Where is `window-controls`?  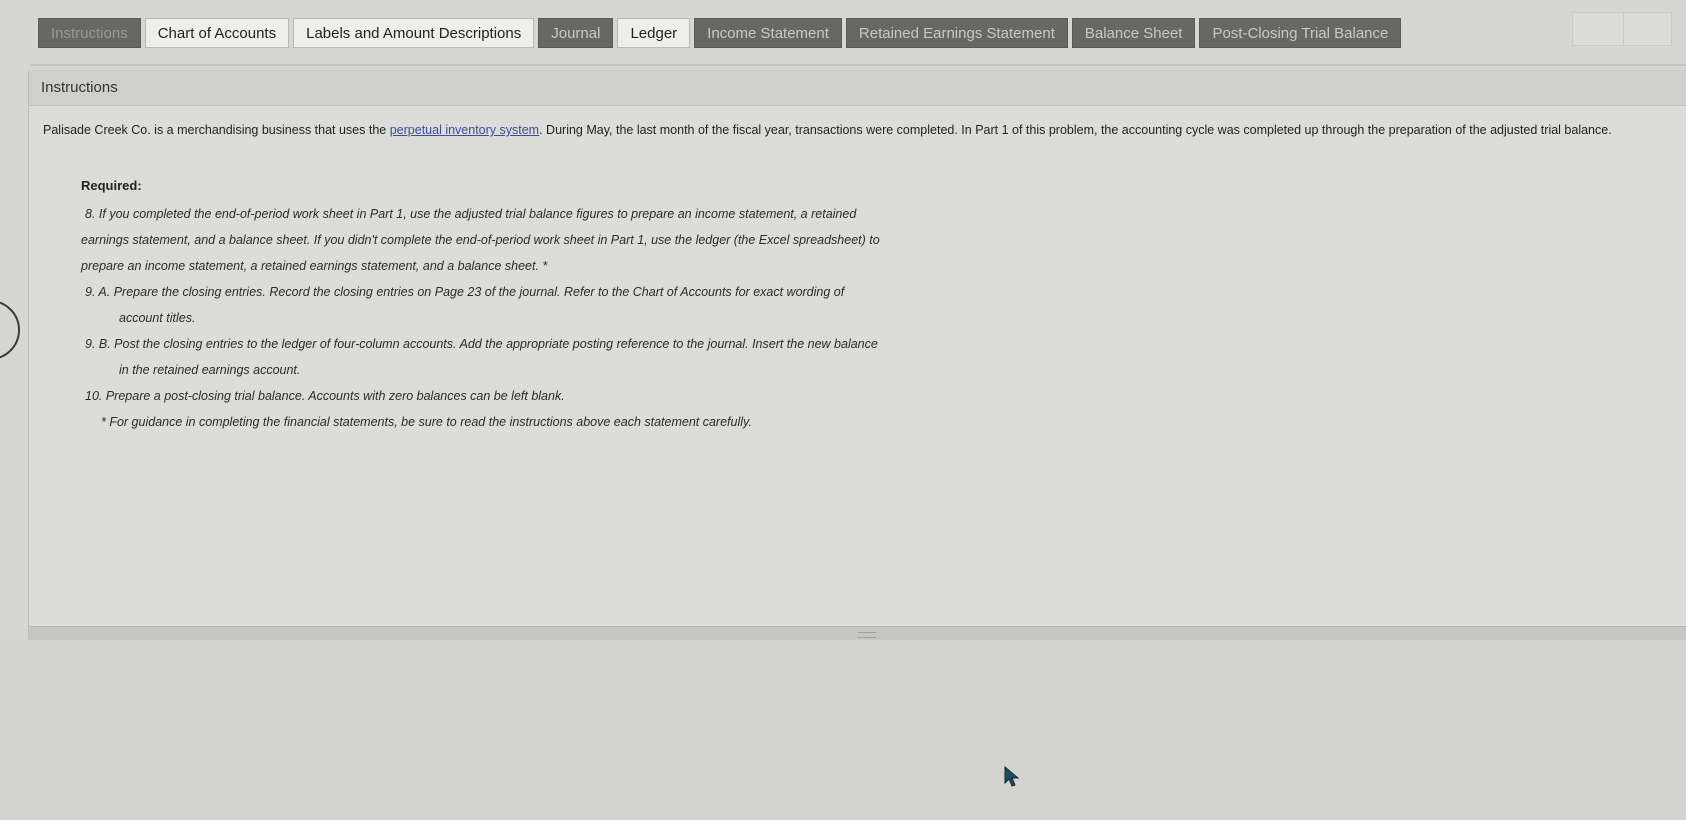 window-controls is located at coordinates (1622, 29).